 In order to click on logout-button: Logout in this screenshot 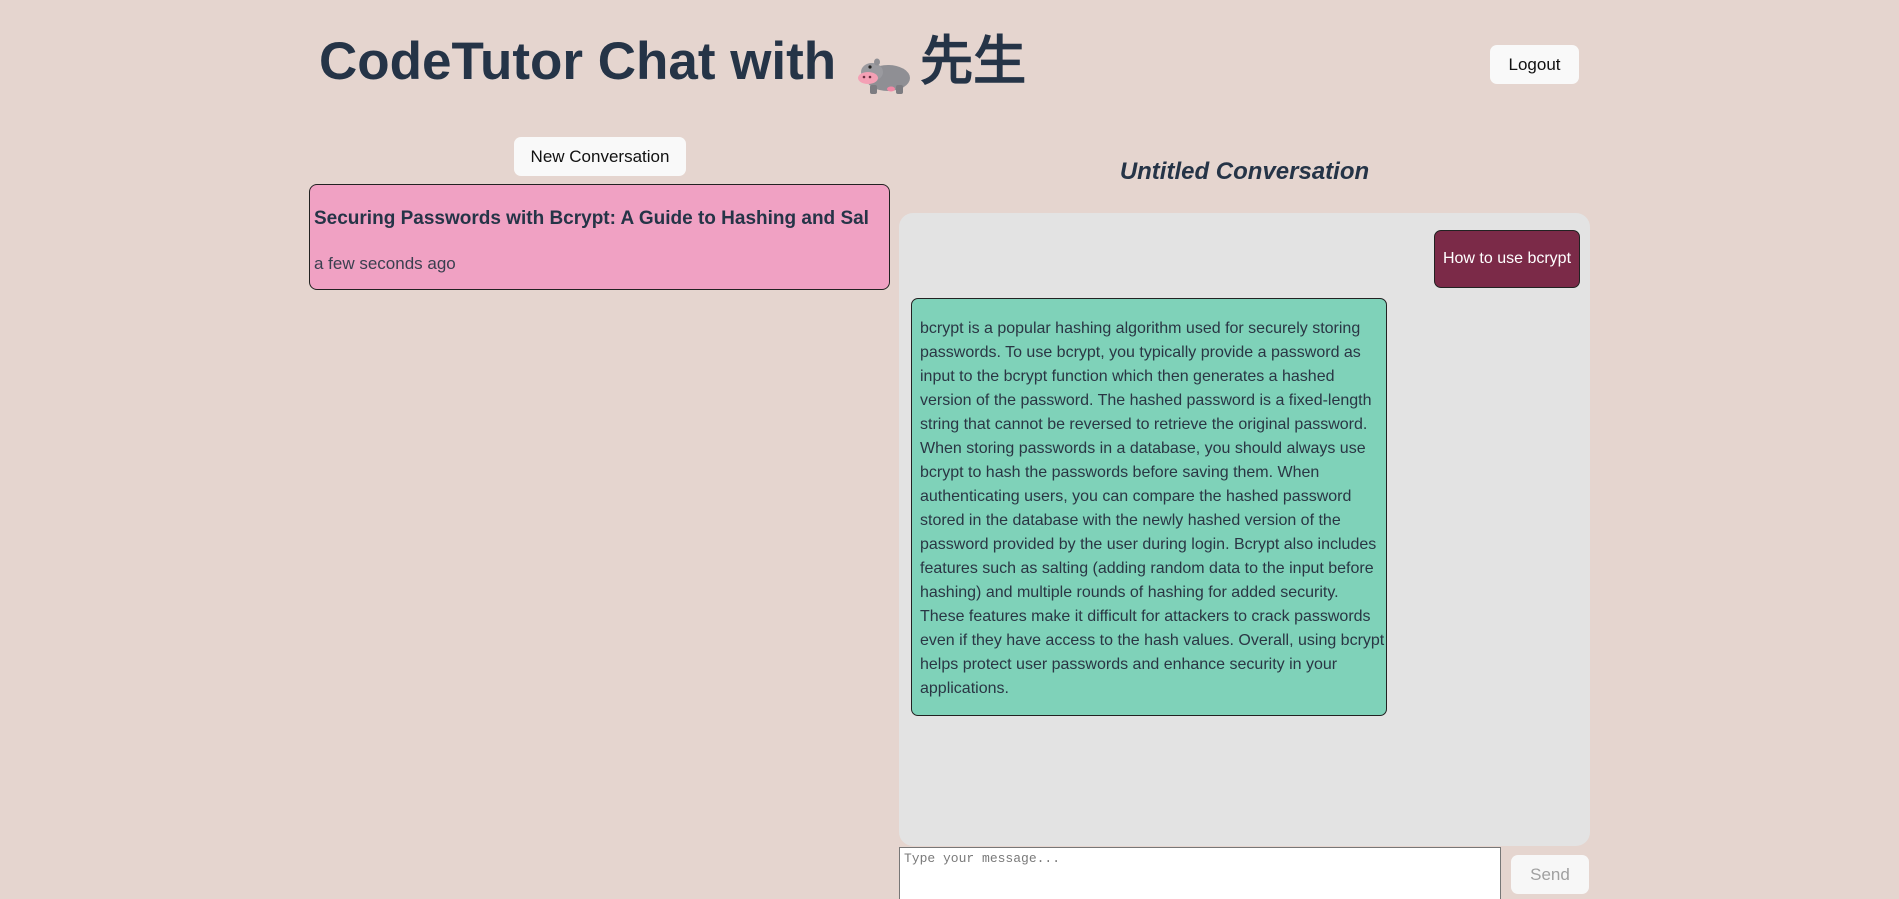, I will do `click(1534, 64)`.